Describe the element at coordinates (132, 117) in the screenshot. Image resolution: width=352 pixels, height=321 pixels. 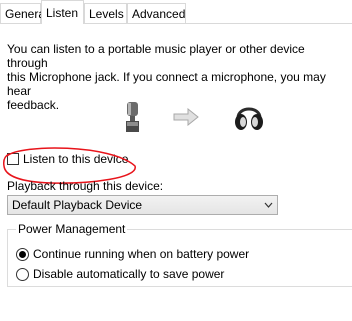
I see `microphone-icon` at that location.